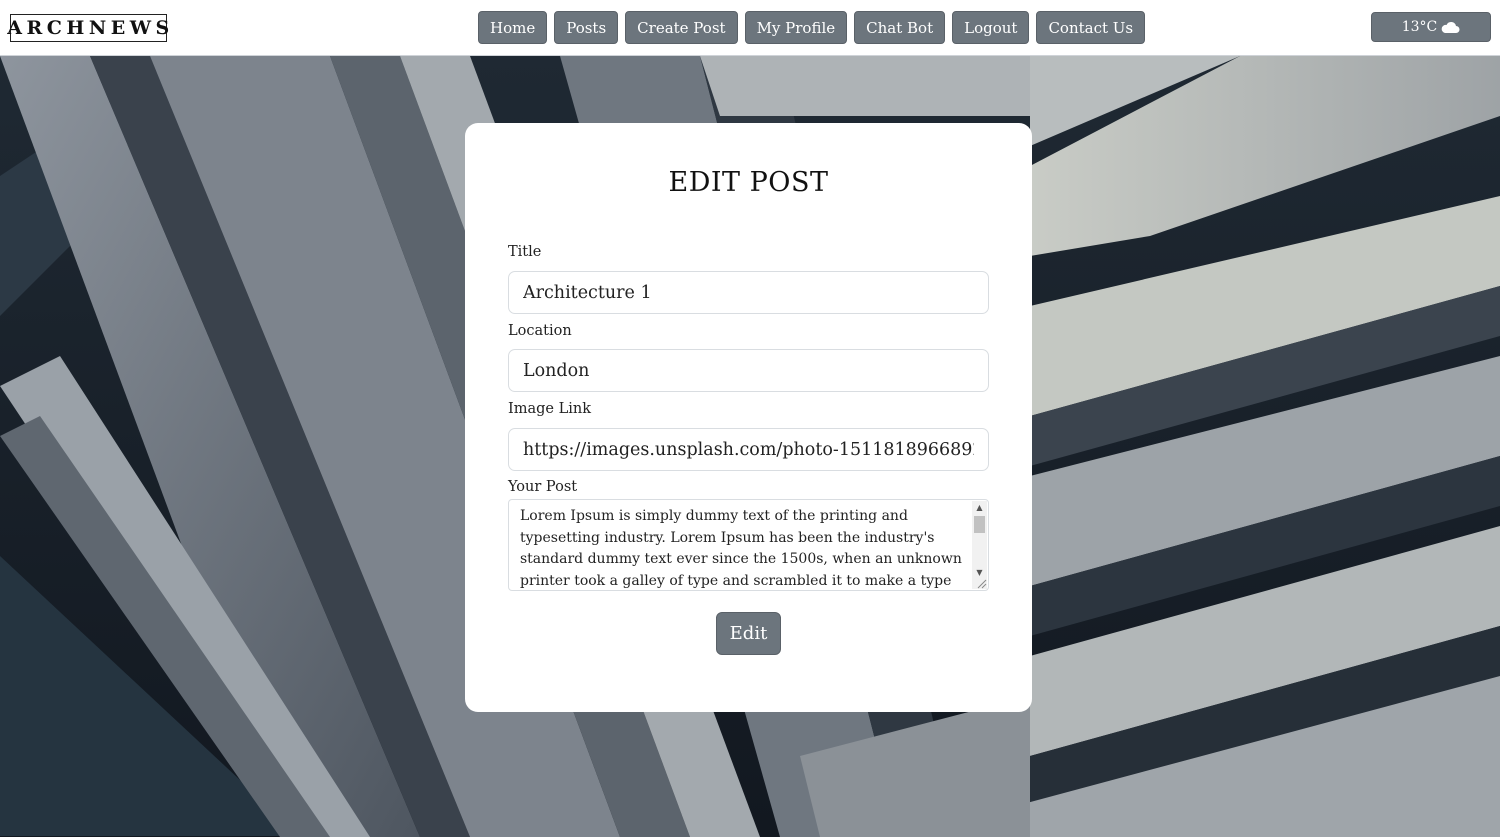 Image resolution: width=1500 pixels, height=837 pixels. I want to click on nav-posts-button: Posts, so click(586, 27).